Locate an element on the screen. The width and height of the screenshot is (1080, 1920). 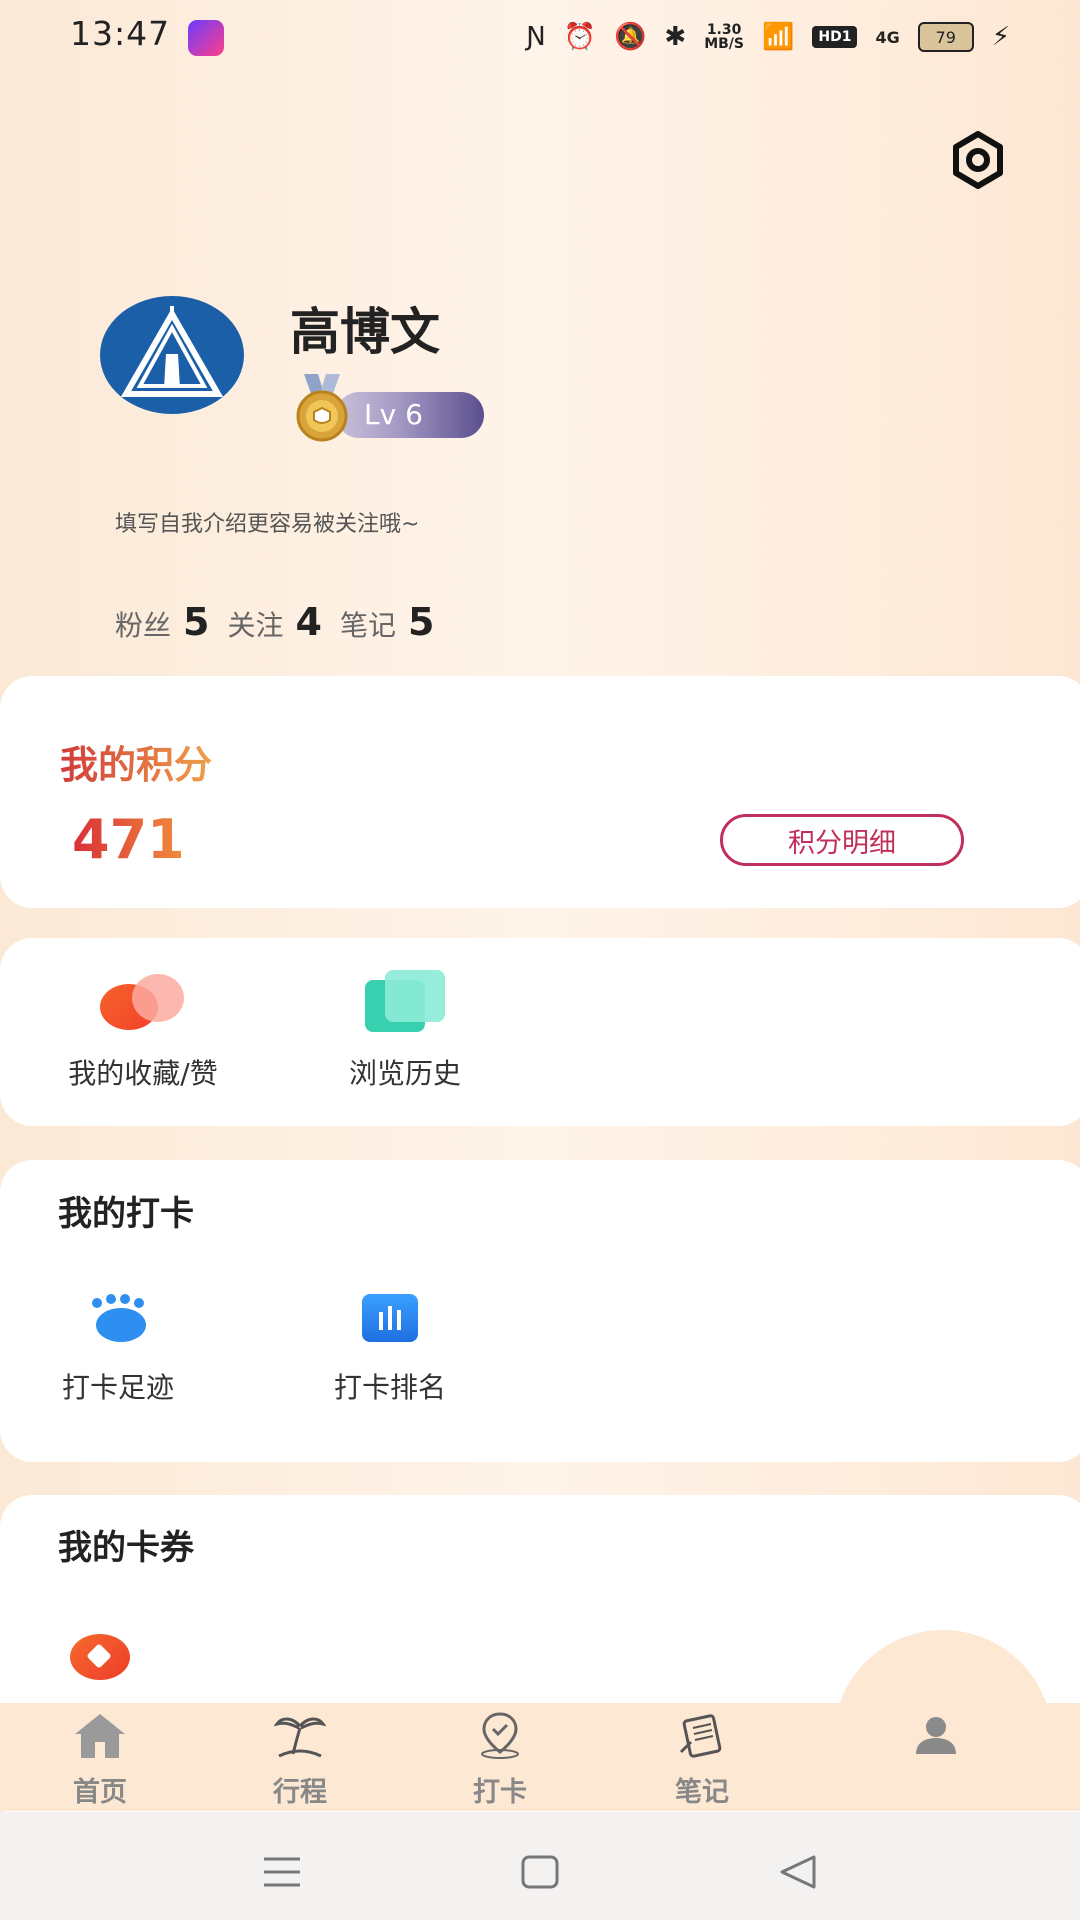
avatar is located at coordinates (172, 355).